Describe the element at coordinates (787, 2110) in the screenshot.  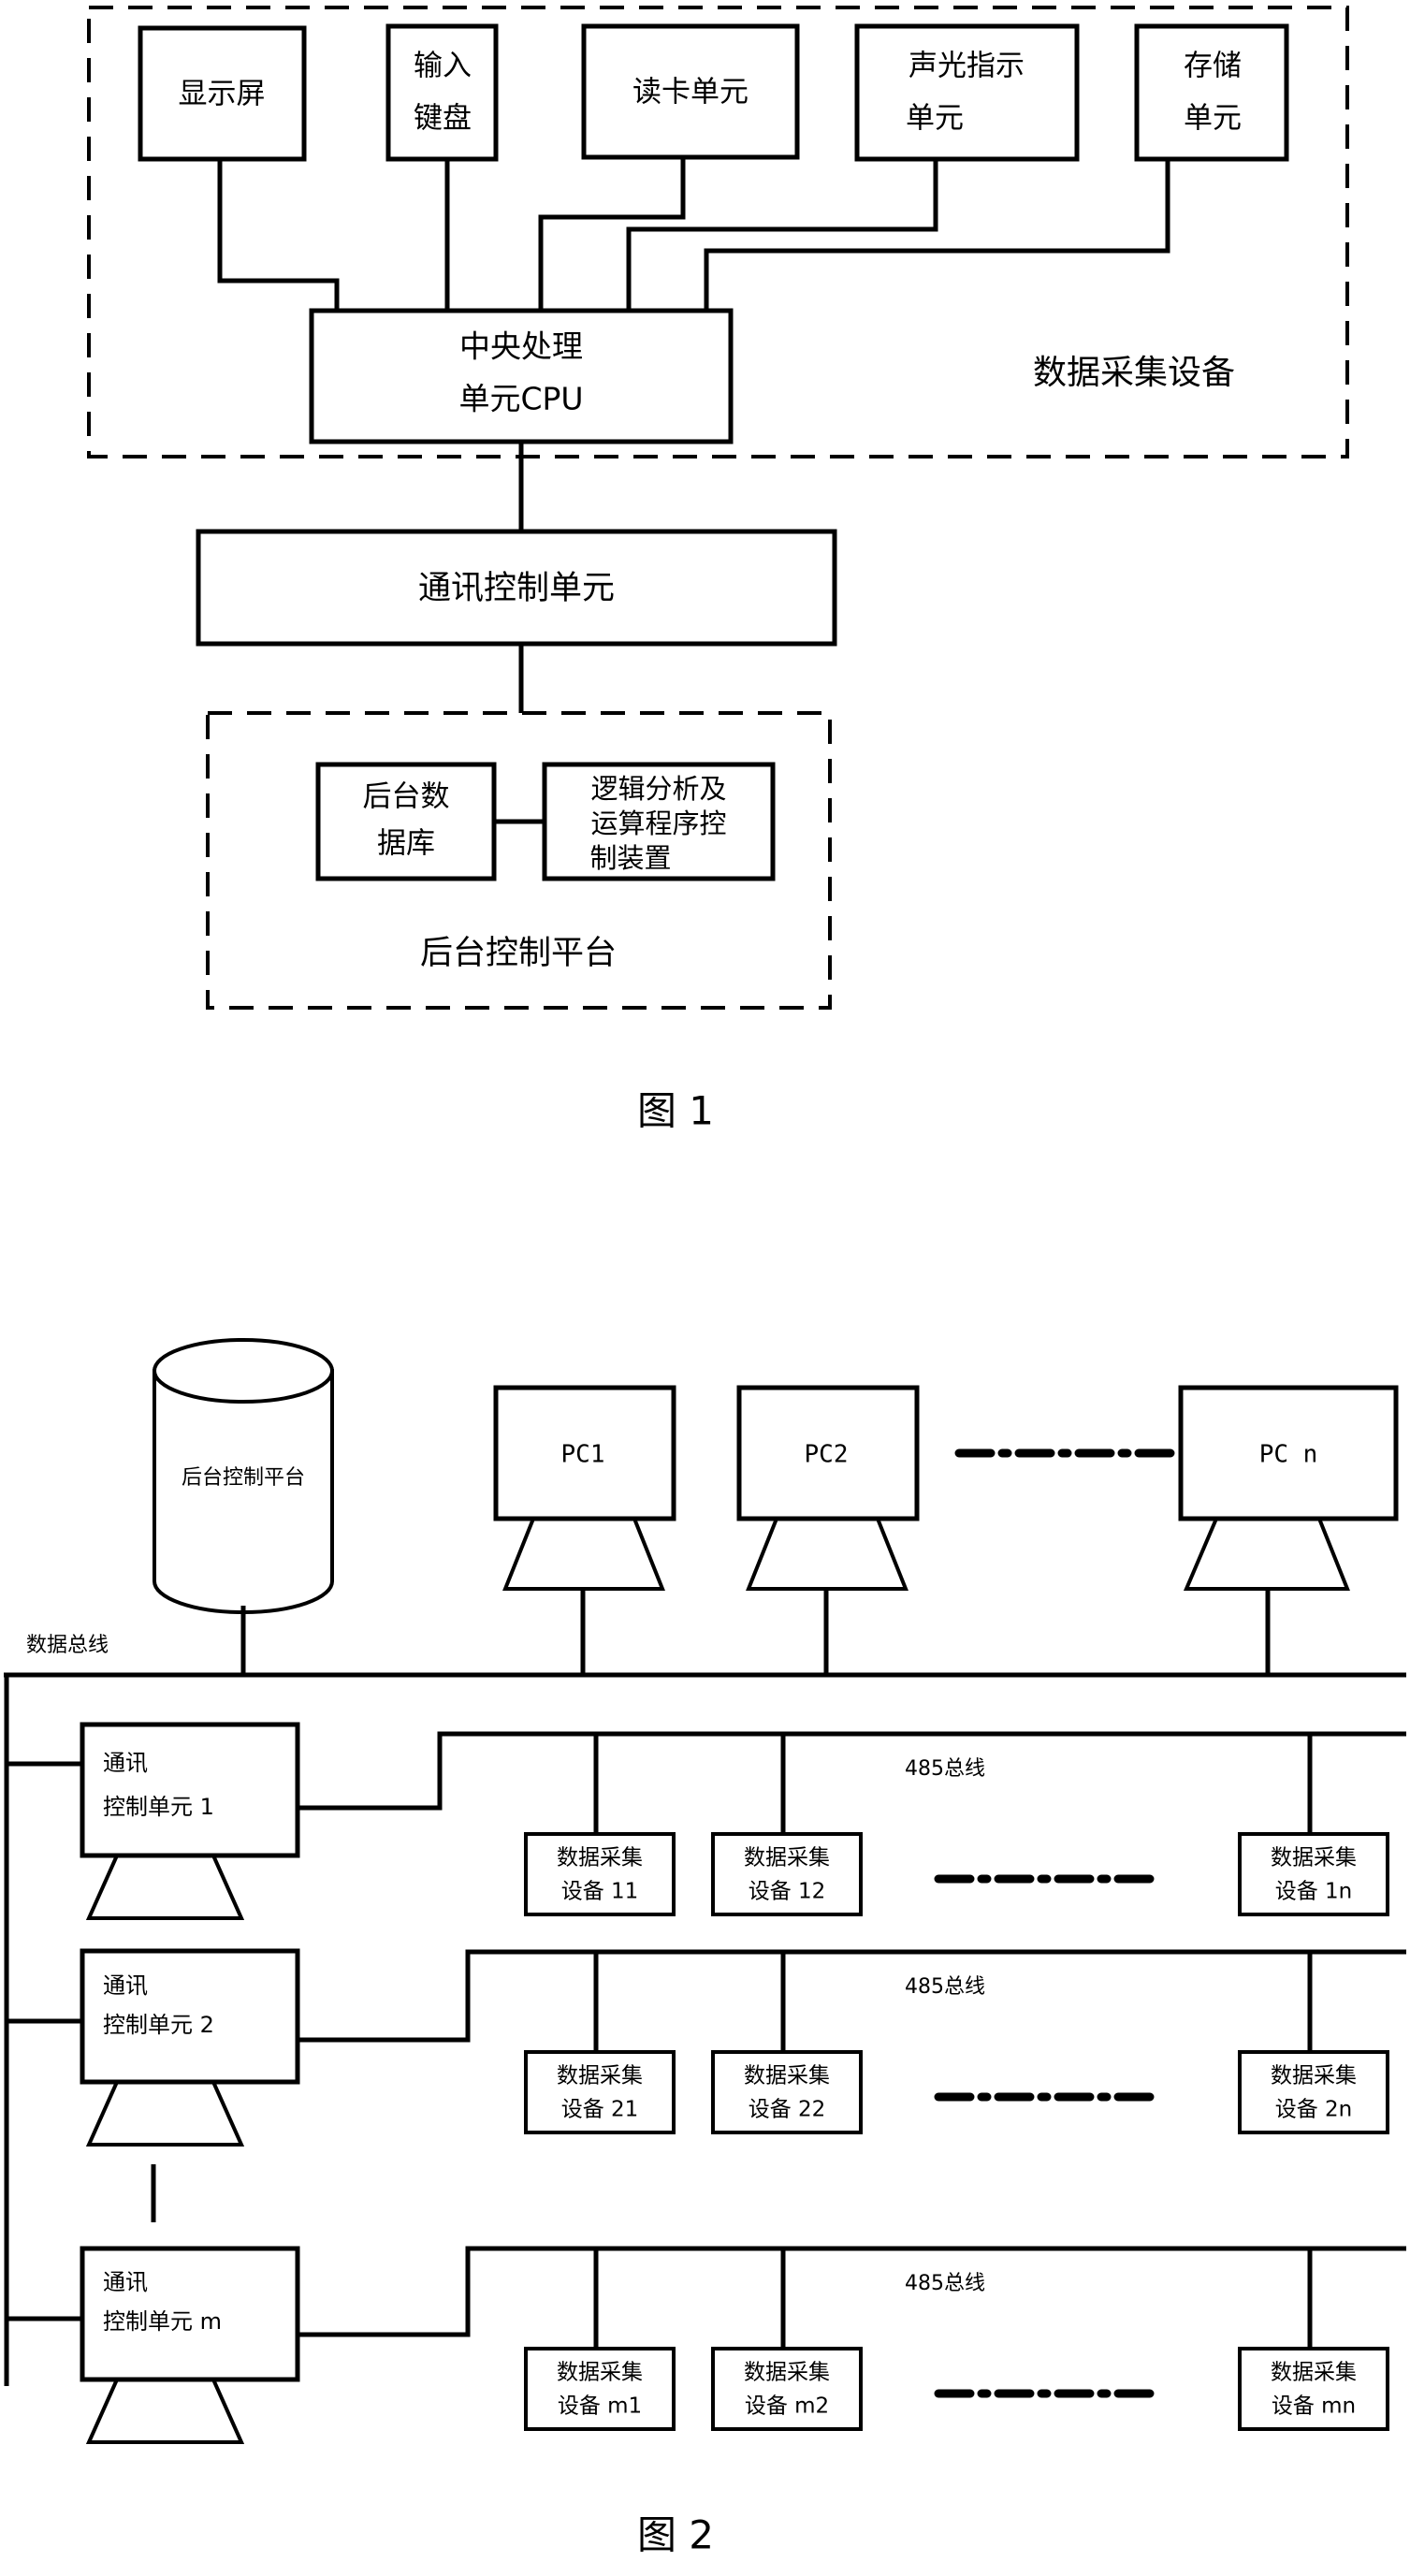
I see `row-2-device-2-label-line2: 设备 22` at that location.